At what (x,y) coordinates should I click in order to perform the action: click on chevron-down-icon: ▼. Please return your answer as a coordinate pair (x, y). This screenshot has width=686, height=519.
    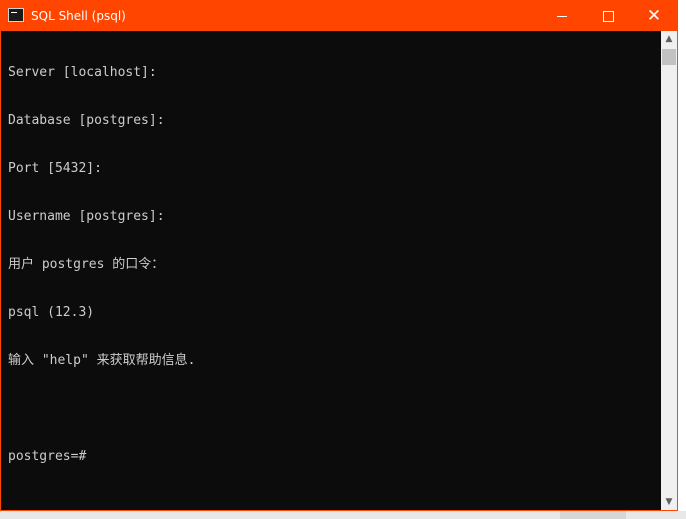
    Looking at the image, I should click on (669, 502).